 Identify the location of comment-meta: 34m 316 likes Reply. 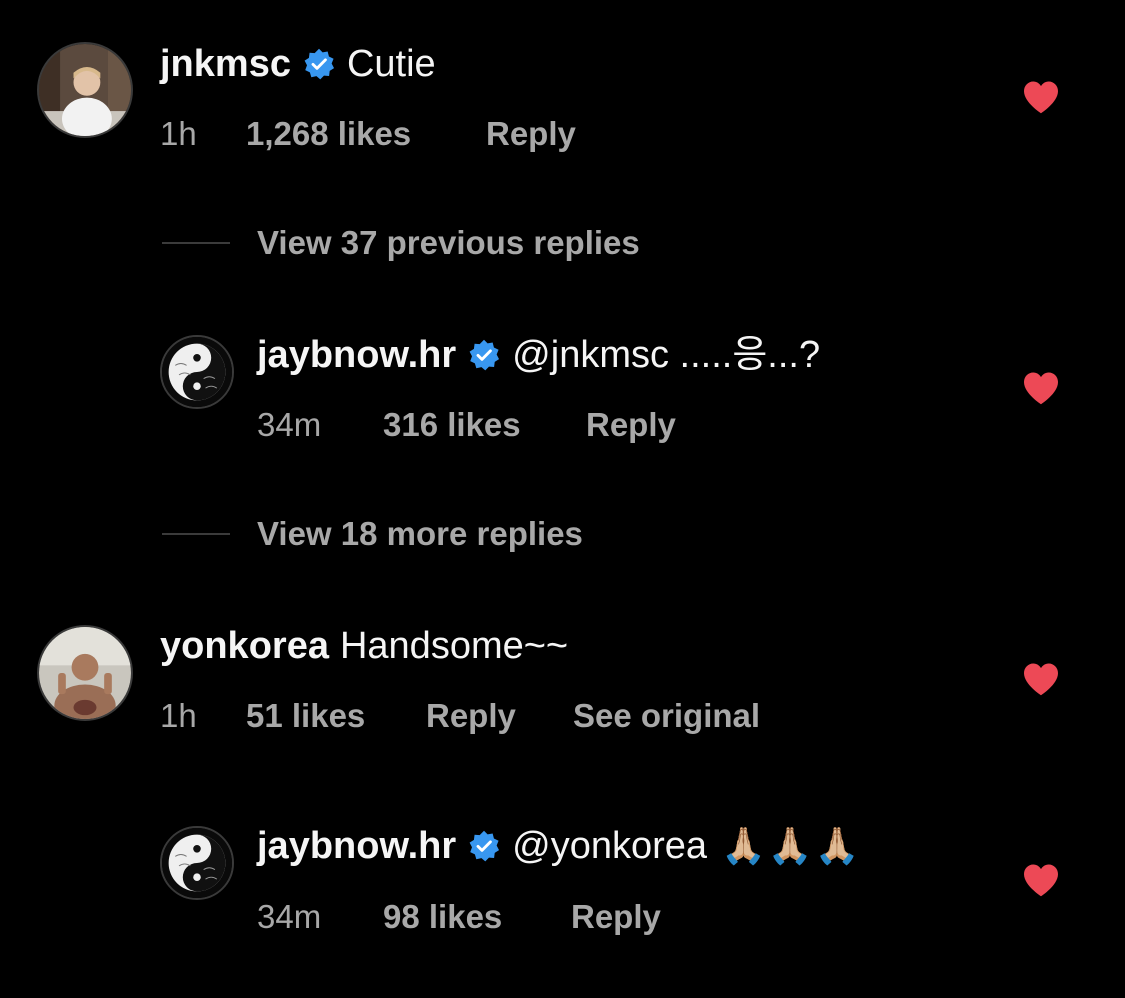
(466, 425).